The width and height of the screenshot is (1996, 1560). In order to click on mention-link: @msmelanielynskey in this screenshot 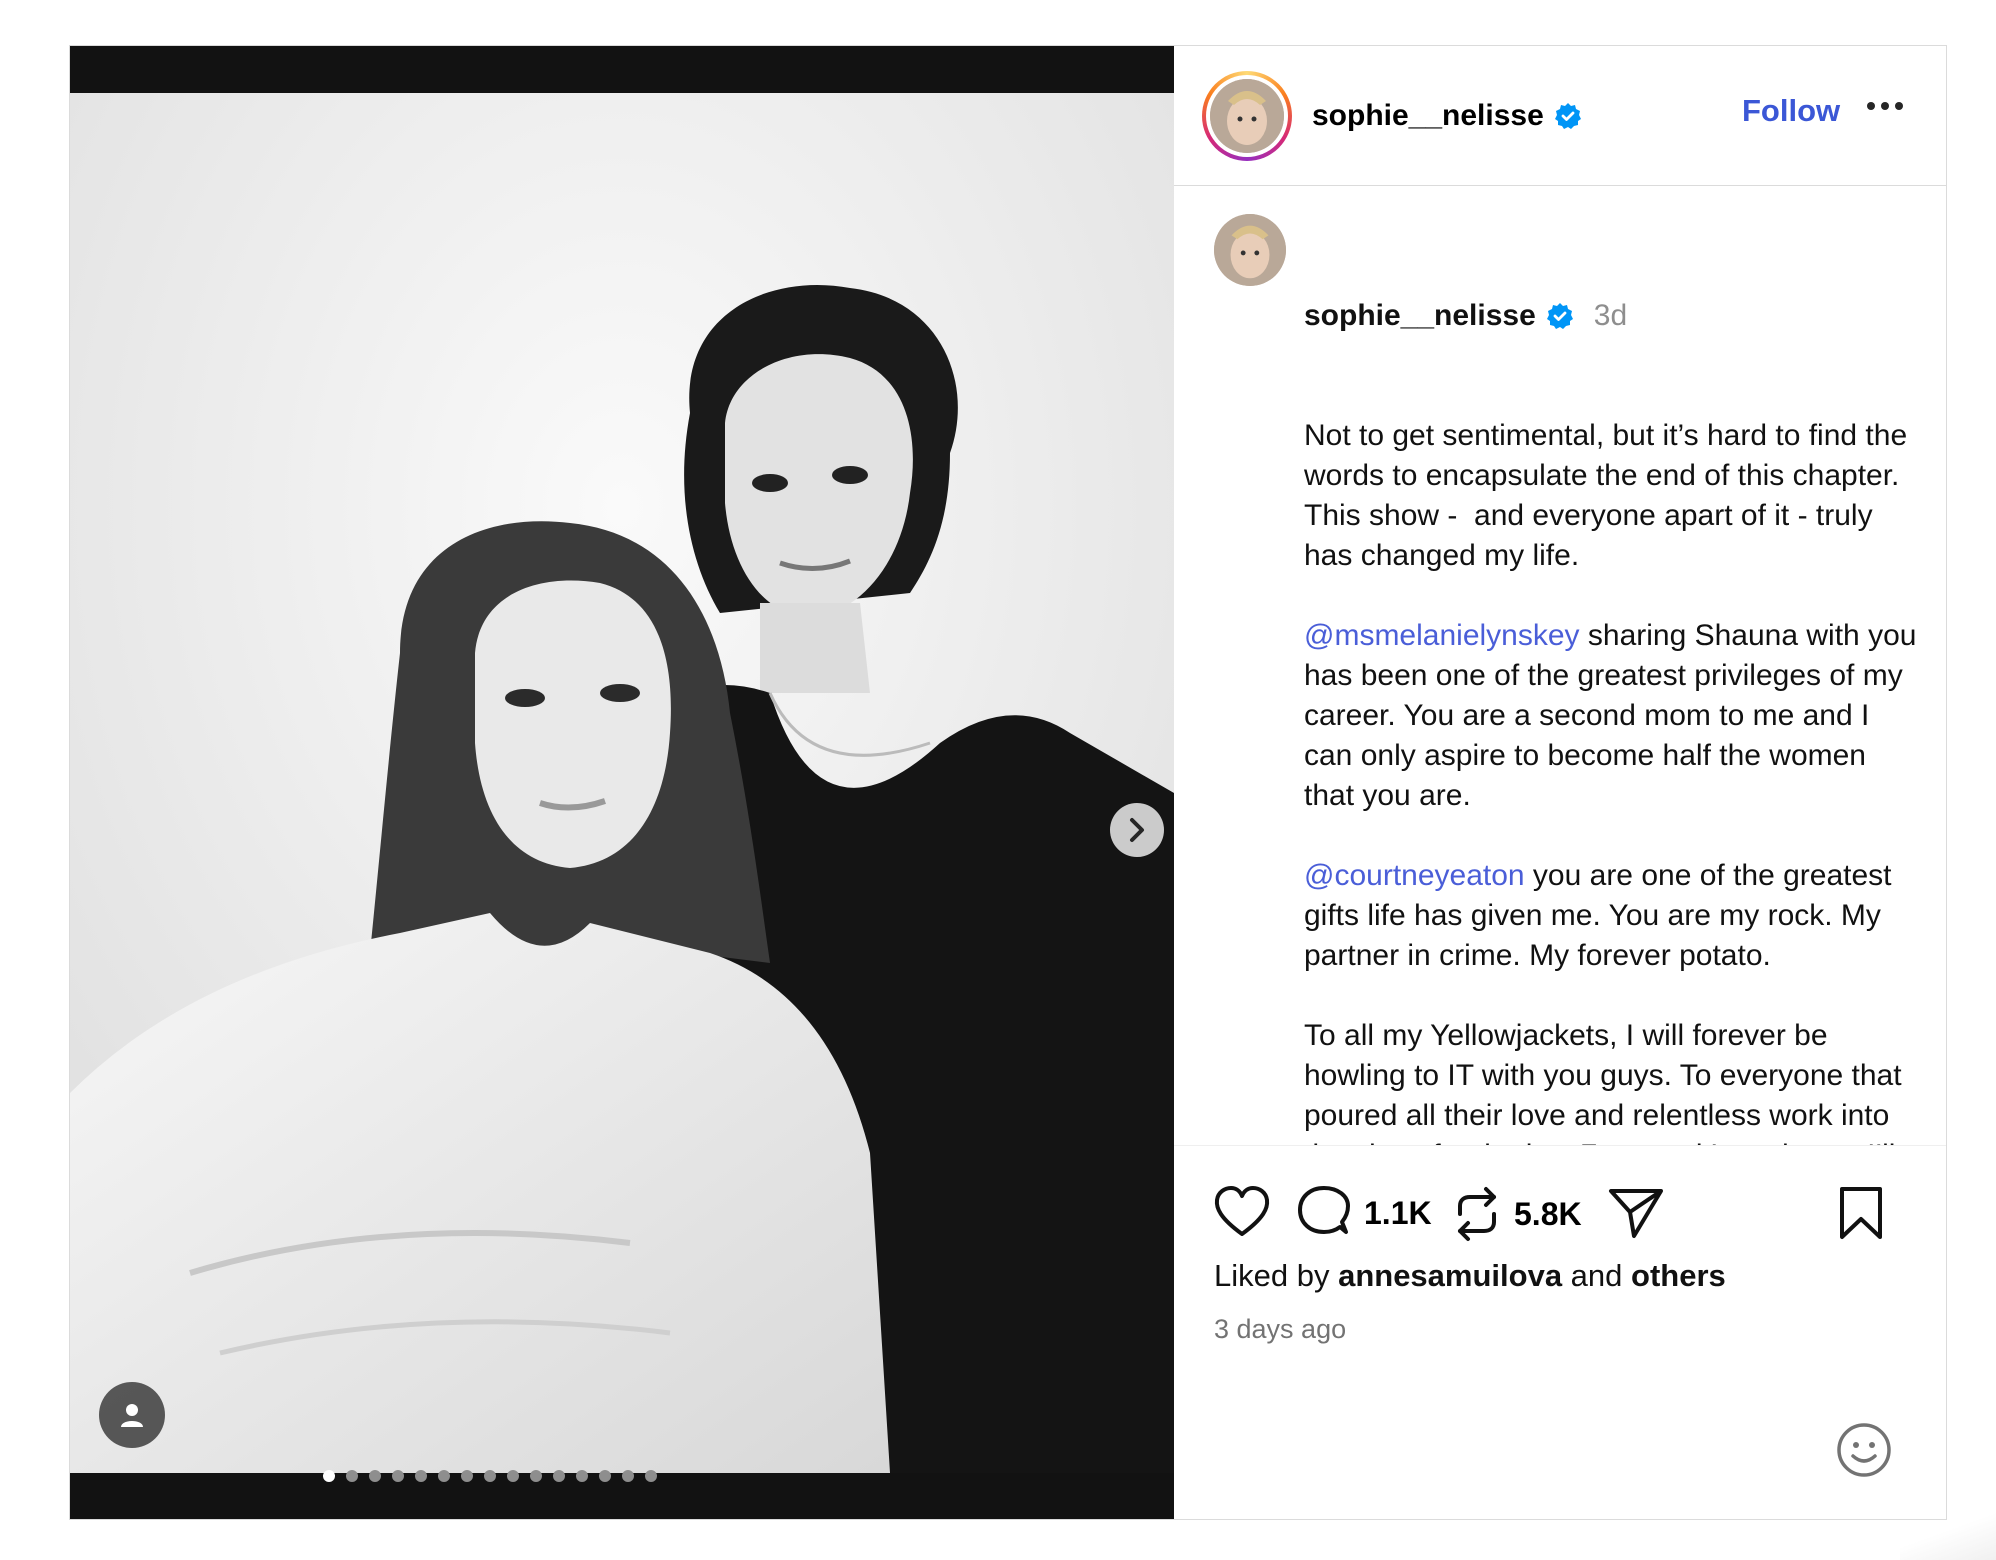, I will do `click(1442, 635)`.